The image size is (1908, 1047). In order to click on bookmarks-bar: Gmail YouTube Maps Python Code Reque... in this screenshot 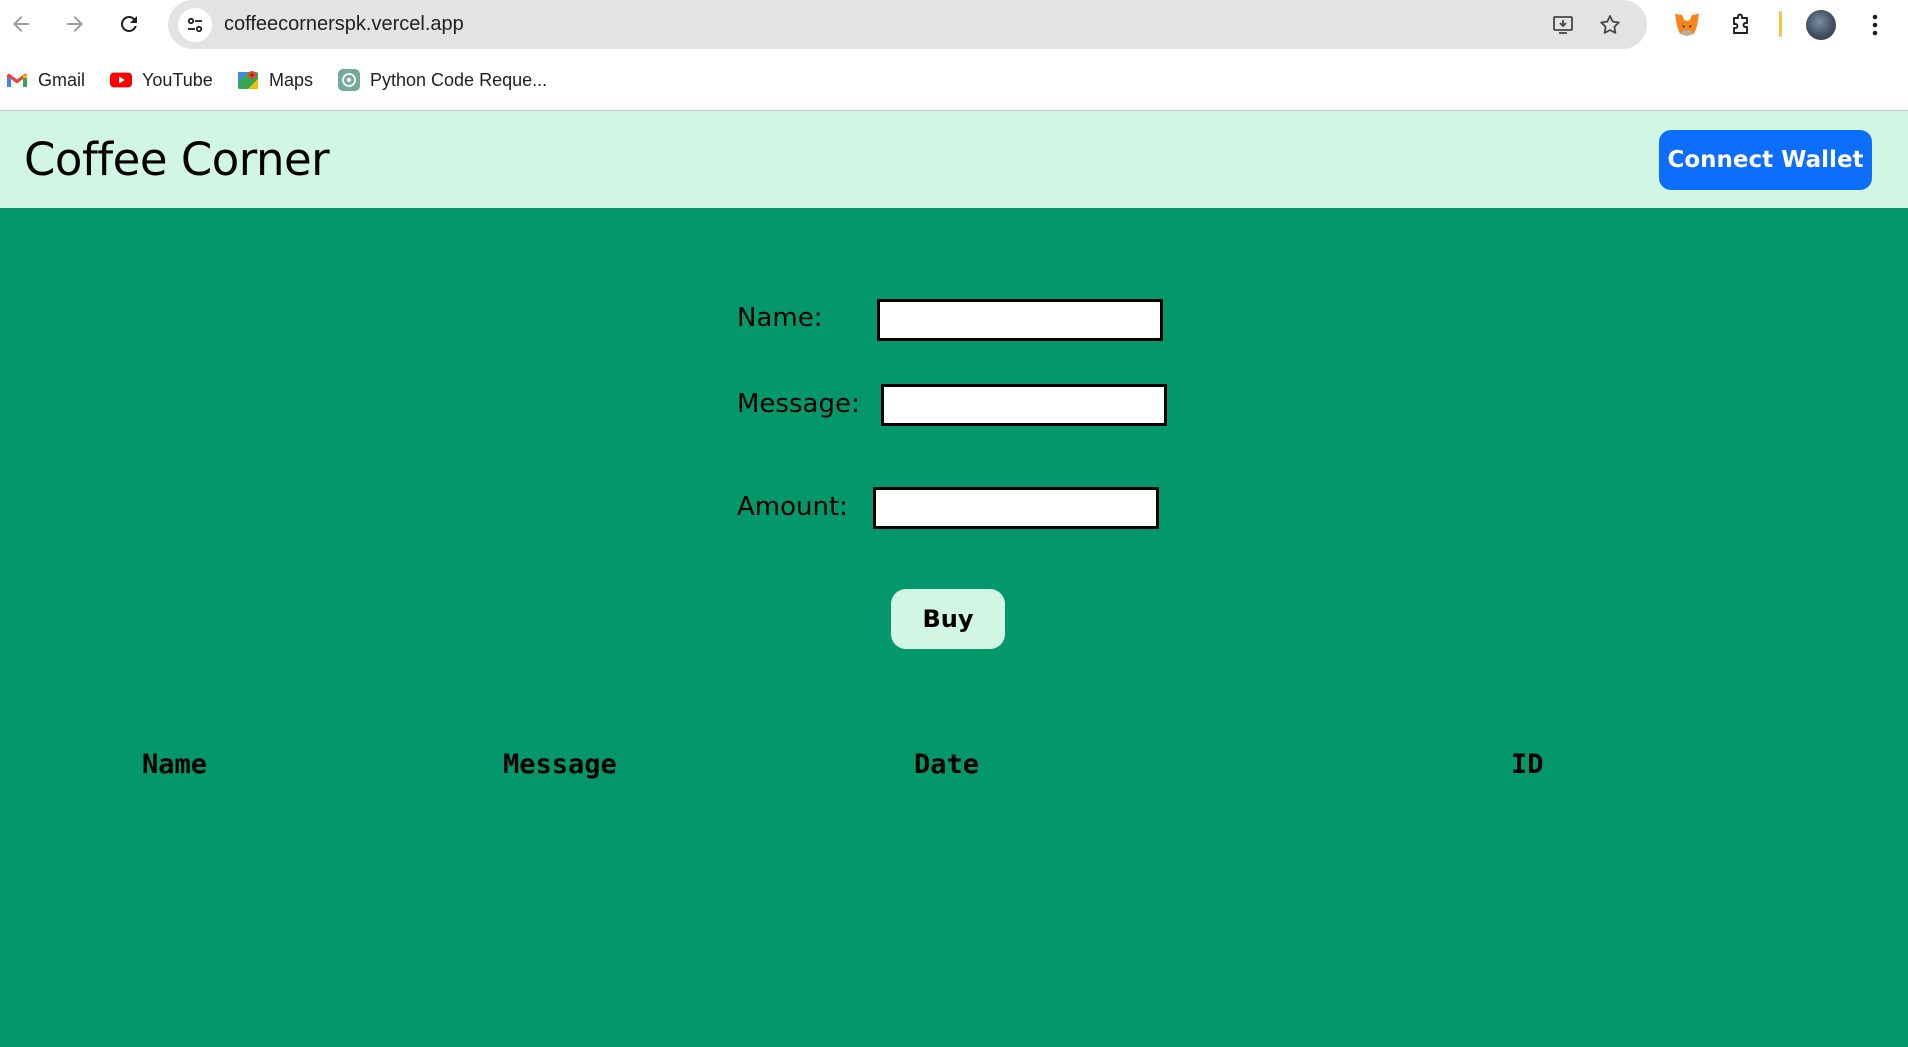, I will do `click(954, 80)`.